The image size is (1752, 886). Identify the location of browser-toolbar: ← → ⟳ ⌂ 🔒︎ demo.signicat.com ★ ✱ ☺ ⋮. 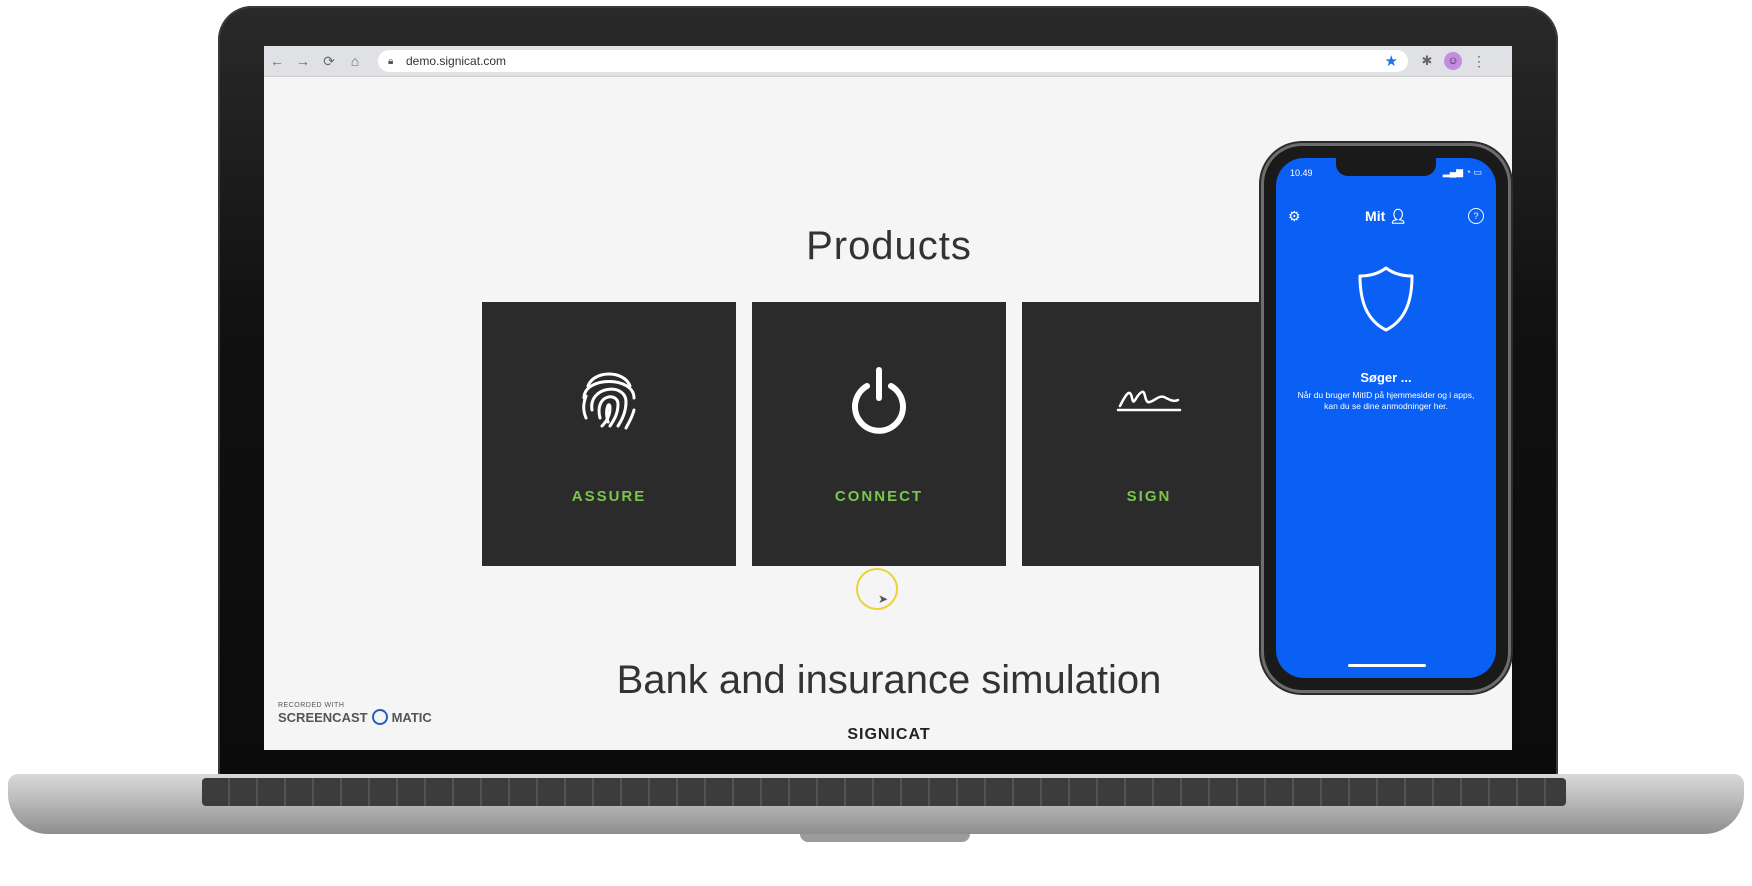
(888, 61).